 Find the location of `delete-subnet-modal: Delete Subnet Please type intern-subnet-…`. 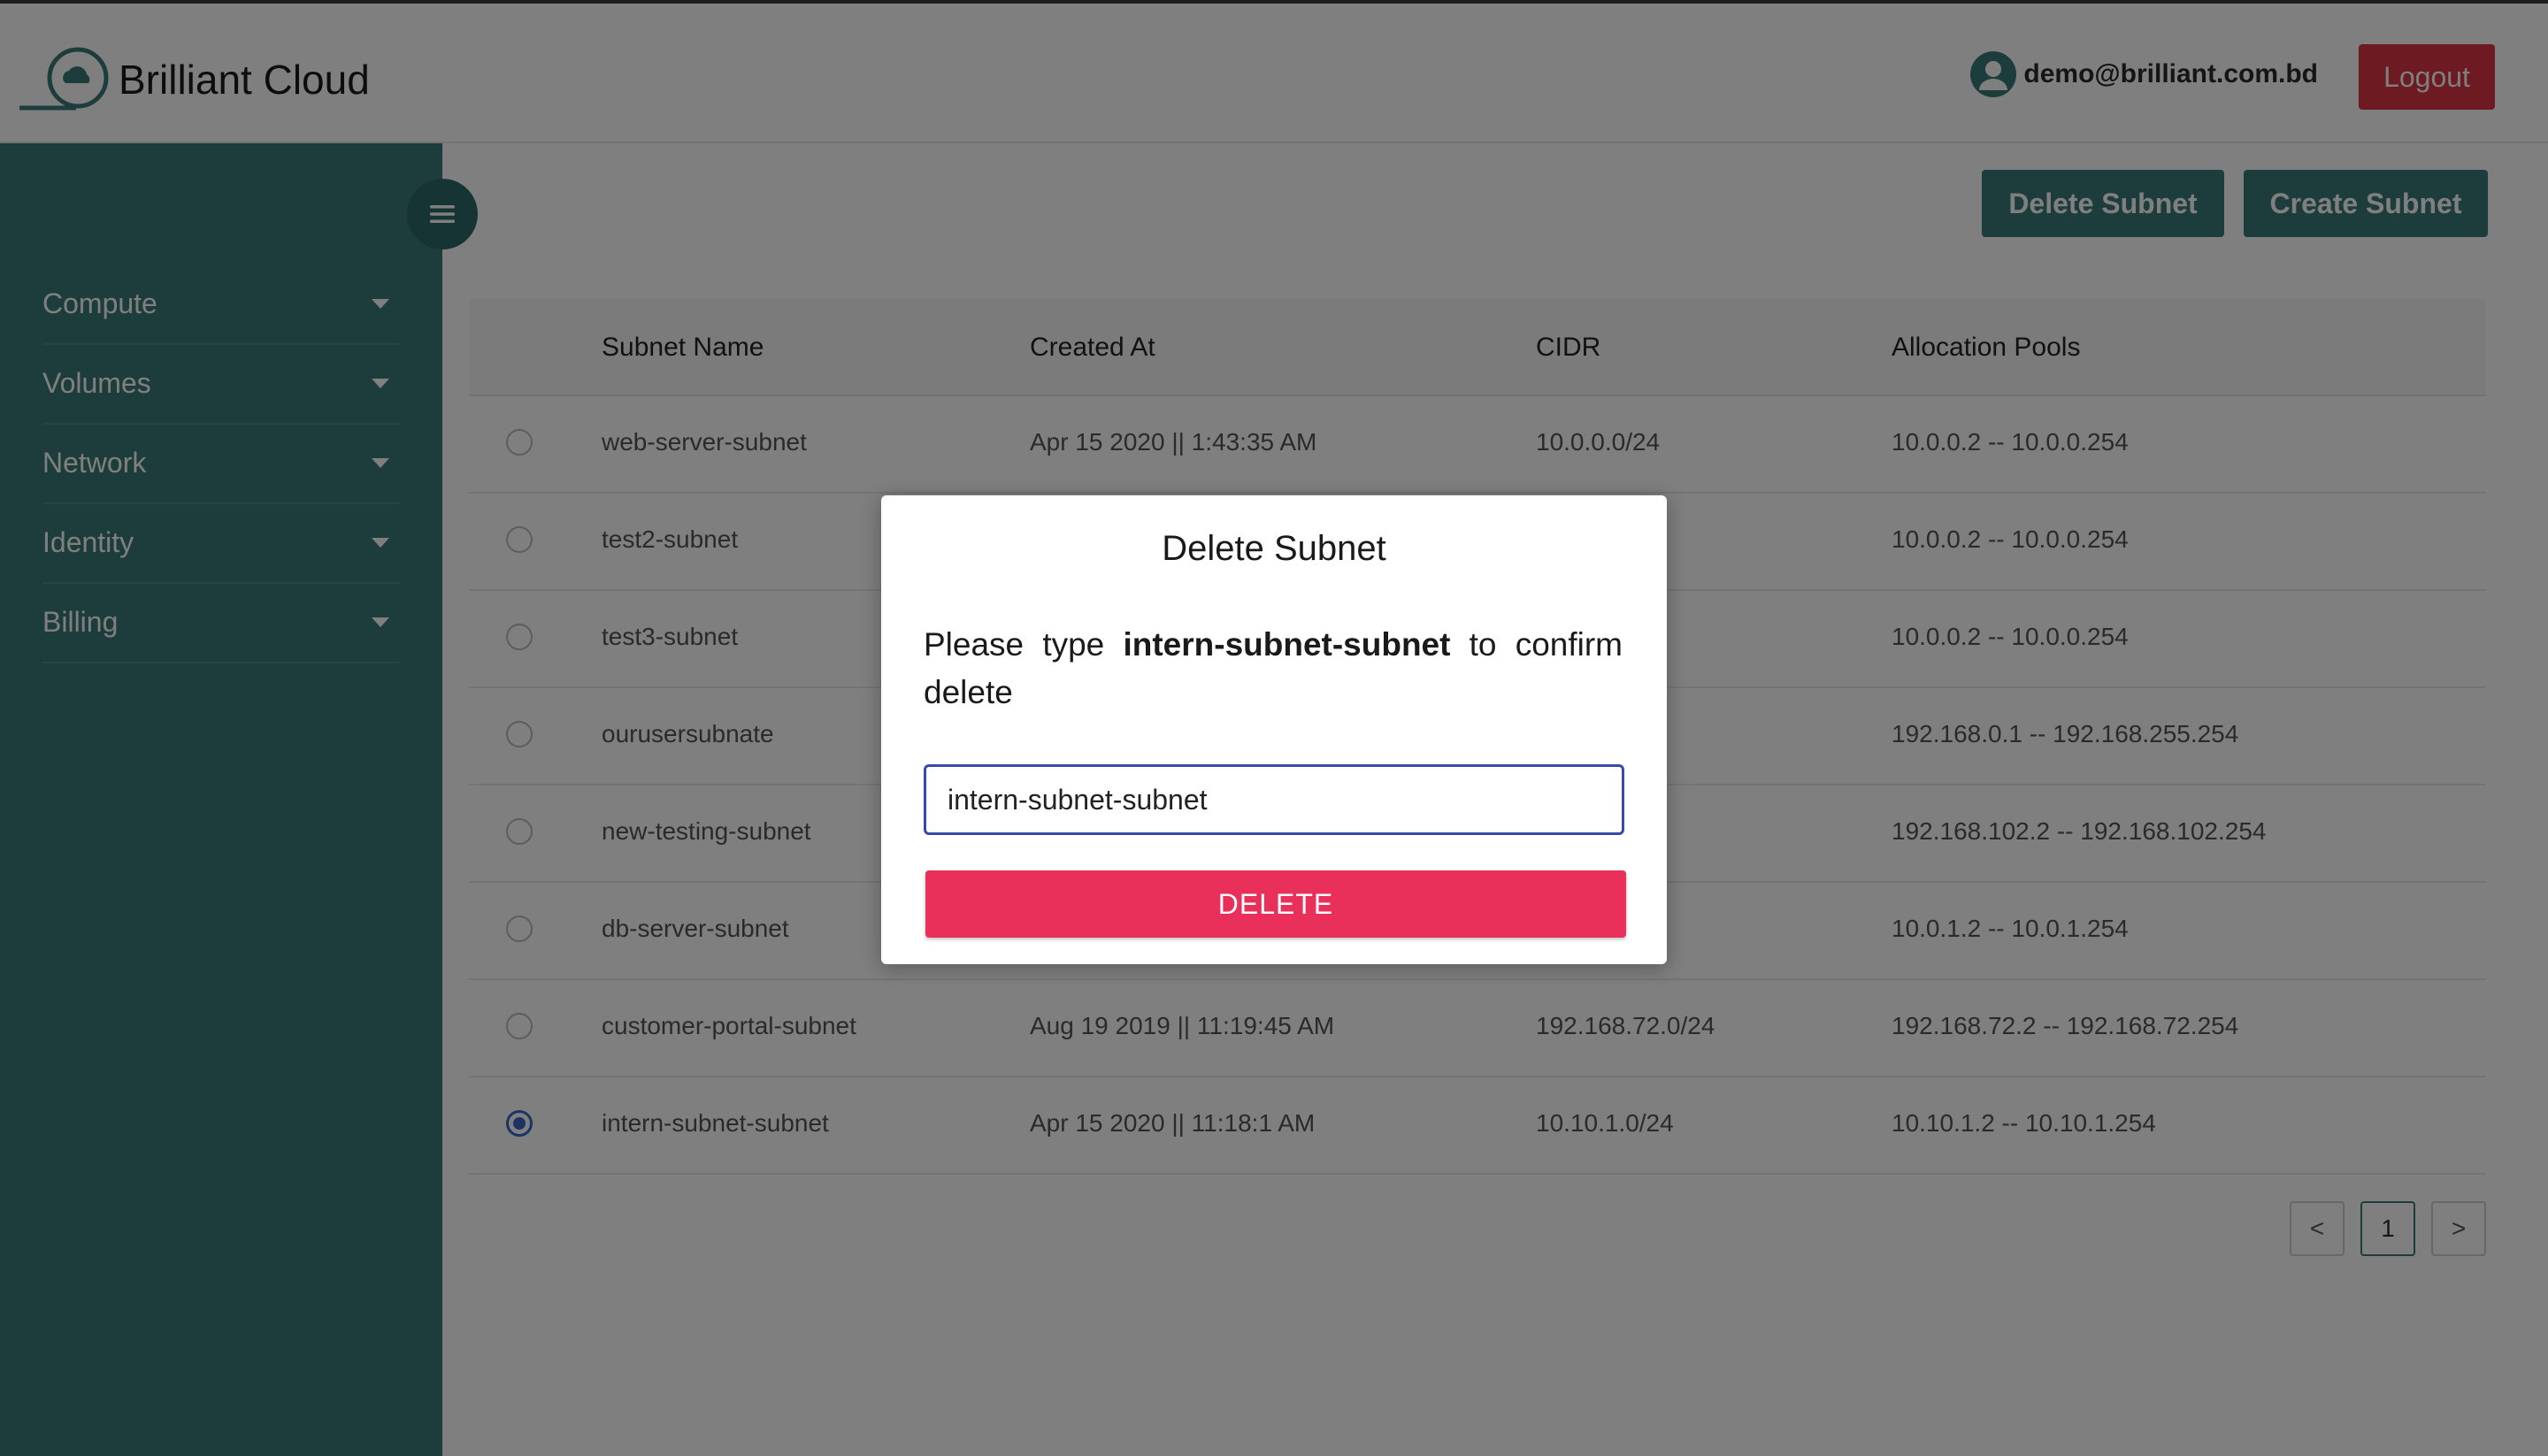

delete-subnet-modal: Delete Subnet Please type intern-subnet-… is located at coordinates (1274, 729).